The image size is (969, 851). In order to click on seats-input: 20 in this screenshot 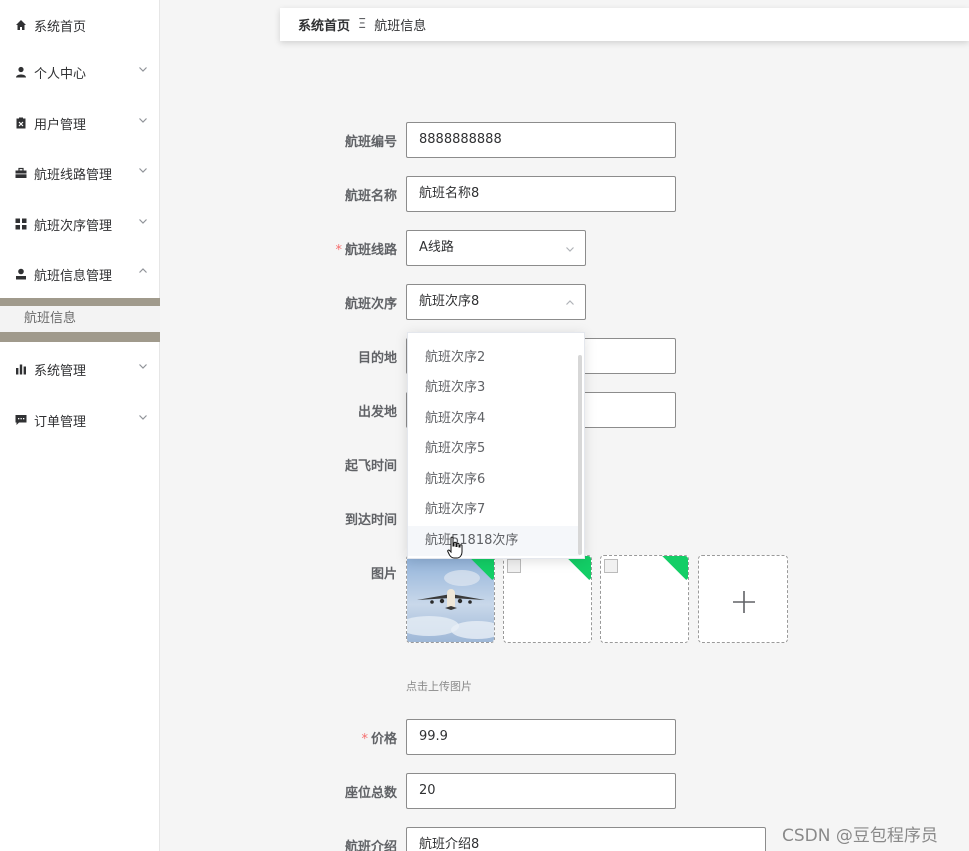, I will do `click(541, 791)`.